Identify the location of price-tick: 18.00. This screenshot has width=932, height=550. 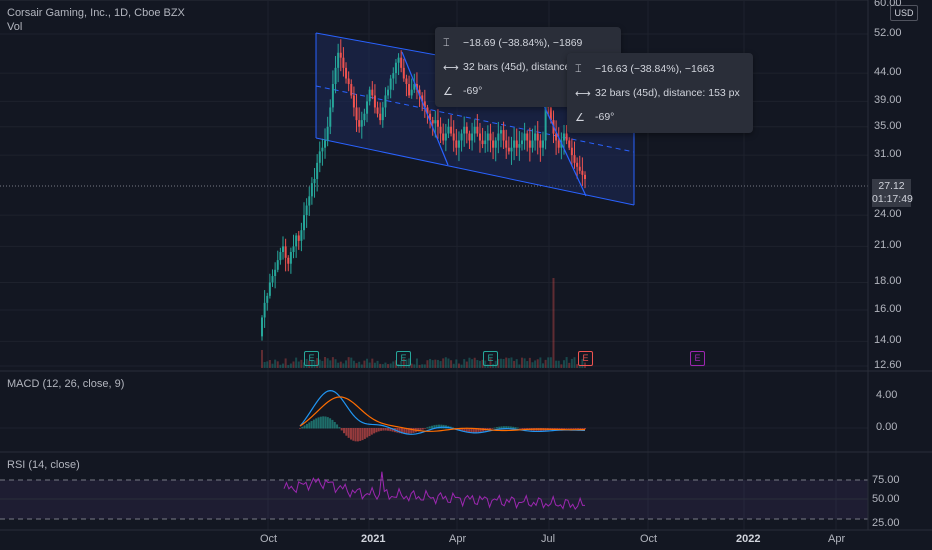
(888, 281).